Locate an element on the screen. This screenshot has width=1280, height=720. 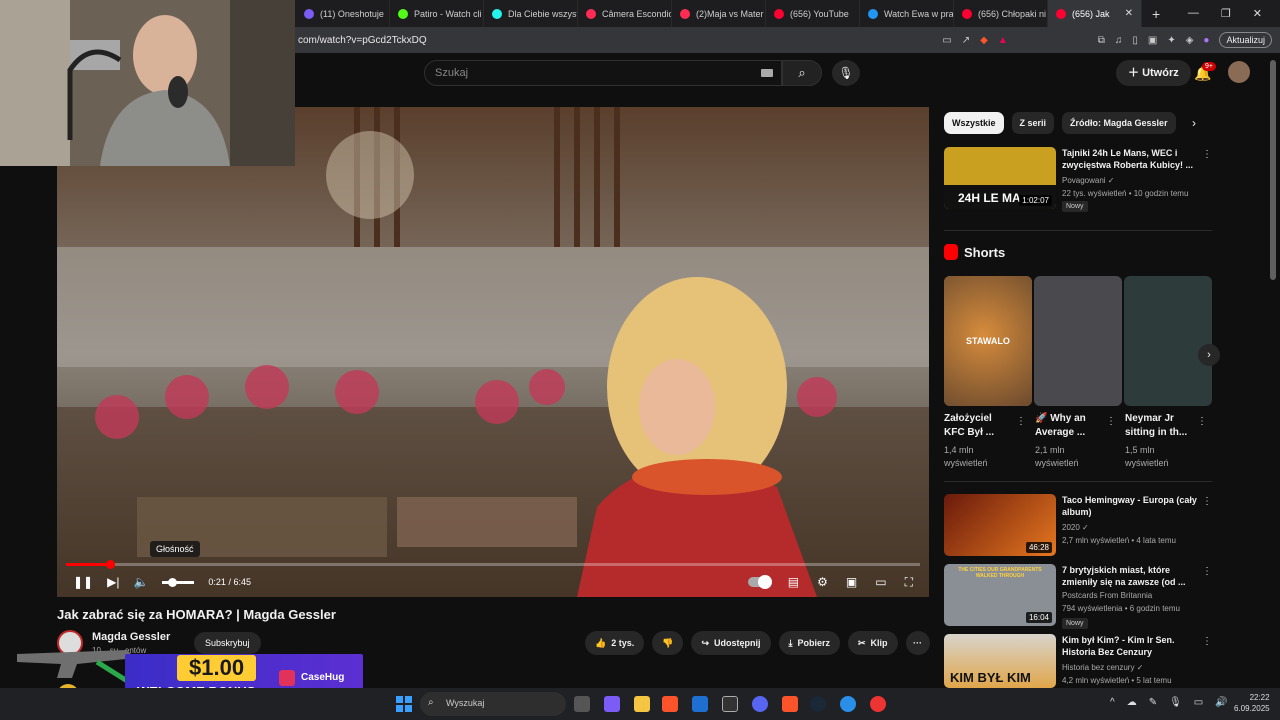
brave-shield-icon: ◆ is located at coordinates (984, 40).